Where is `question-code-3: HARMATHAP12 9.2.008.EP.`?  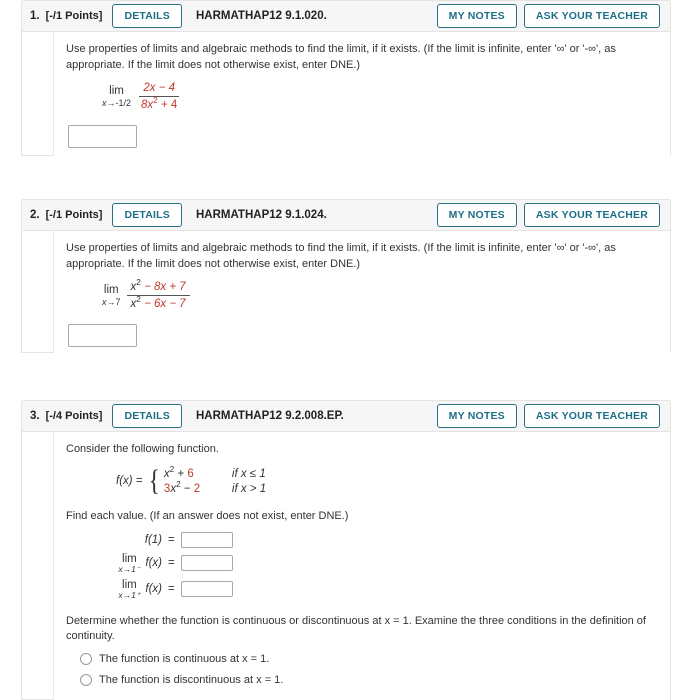
question-code-3: HARMATHAP12 9.2.008.EP. is located at coordinates (269, 416).